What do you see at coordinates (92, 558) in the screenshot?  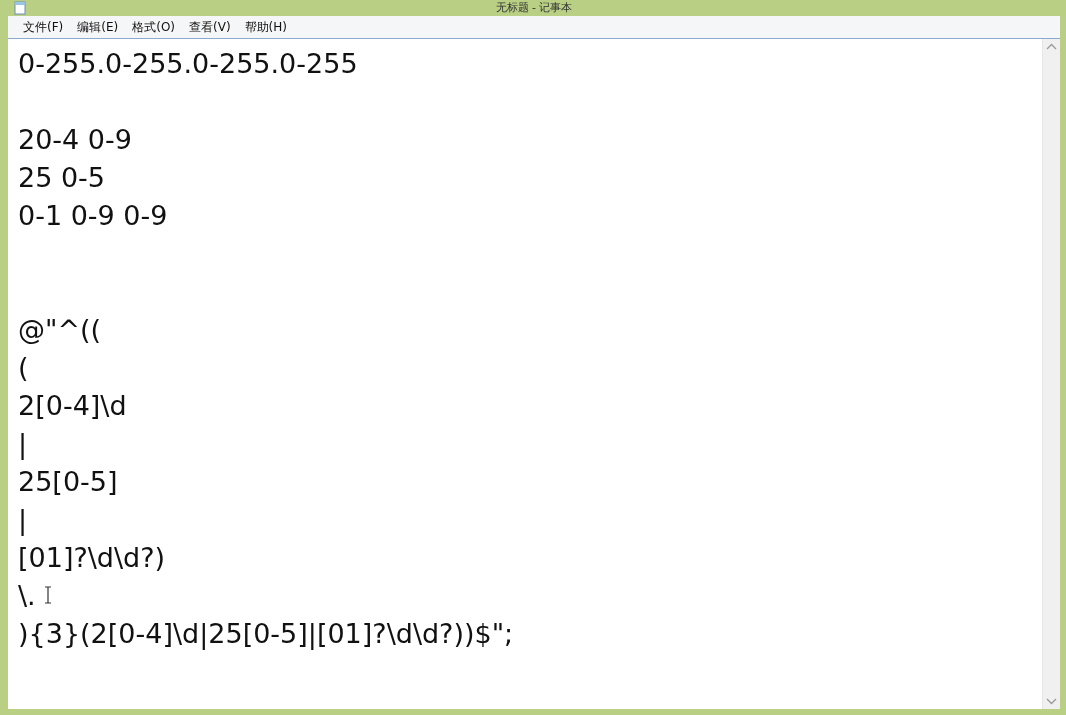 I see `text-line: [01]?\d\d?)` at bounding box center [92, 558].